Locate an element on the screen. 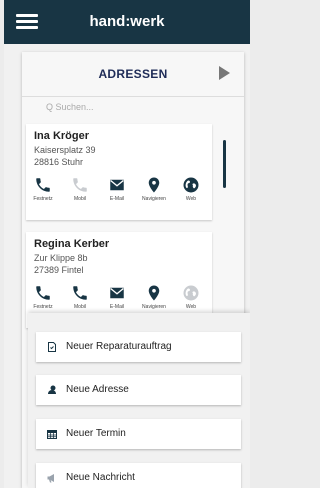 This screenshot has height=488, width=320. panel-header: ADRESSEN is located at coordinates (133, 74).